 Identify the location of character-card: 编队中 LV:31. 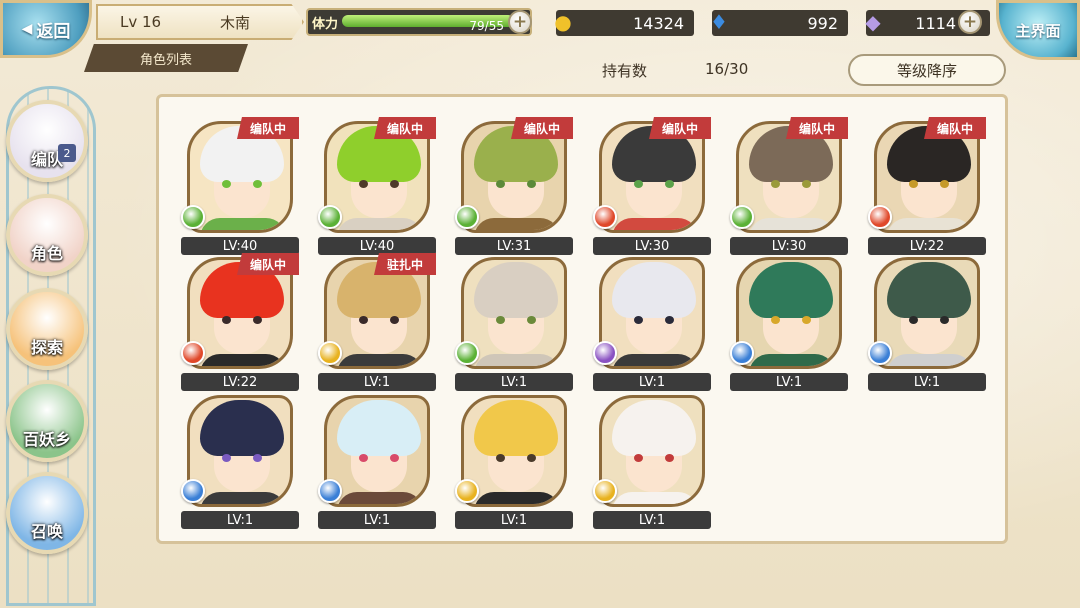
(514, 186).